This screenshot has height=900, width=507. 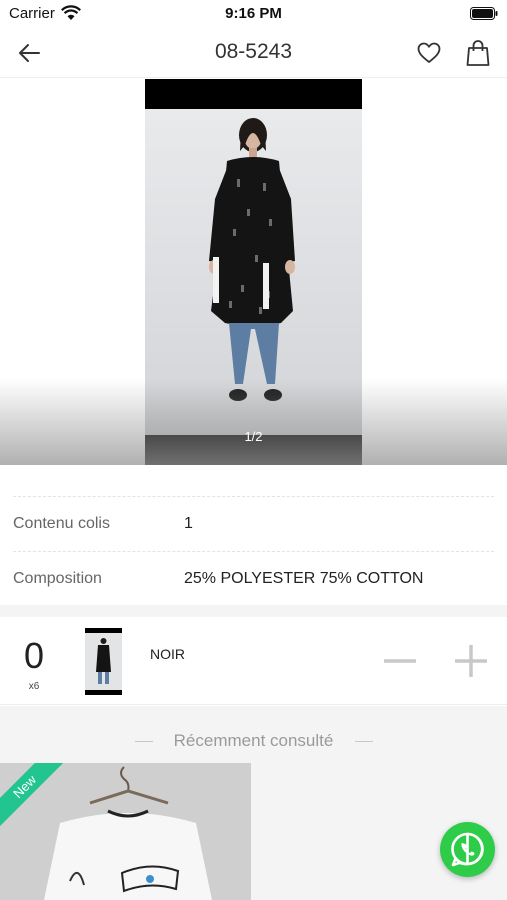 What do you see at coordinates (253, 436) in the screenshot?
I see `image-counter: 1/2` at bounding box center [253, 436].